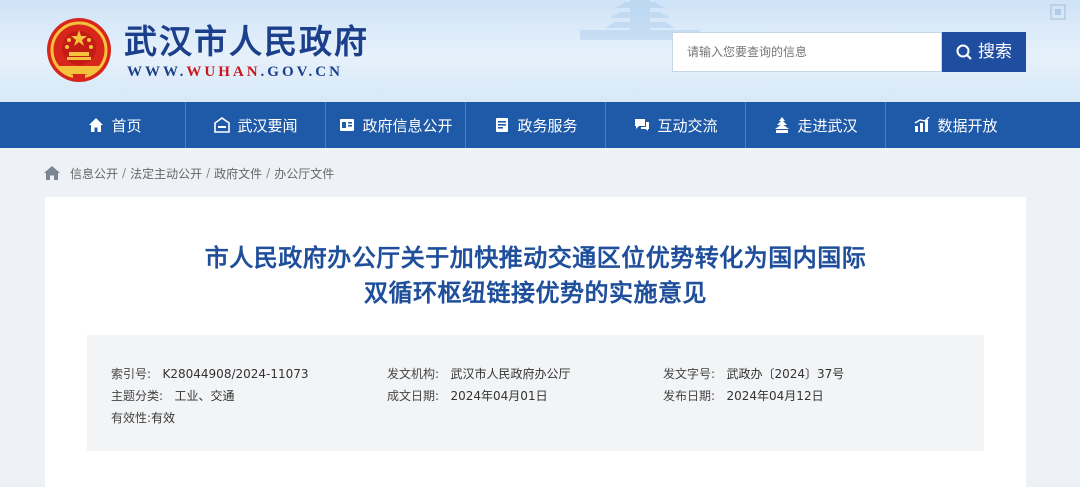 Image resolution: width=1080 pixels, height=487 pixels. What do you see at coordinates (782, 125) in the screenshot?
I see `city-icon` at bounding box center [782, 125].